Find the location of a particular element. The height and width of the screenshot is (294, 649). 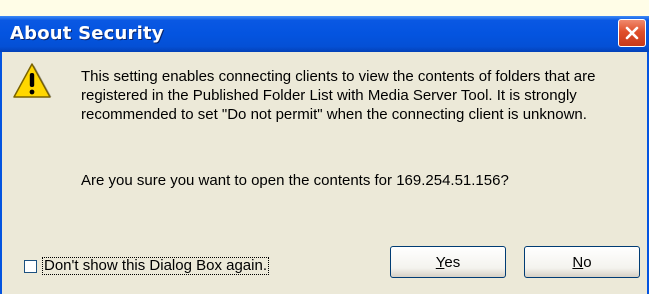

dialog-title: About Security is located at coordinates (87, 33).